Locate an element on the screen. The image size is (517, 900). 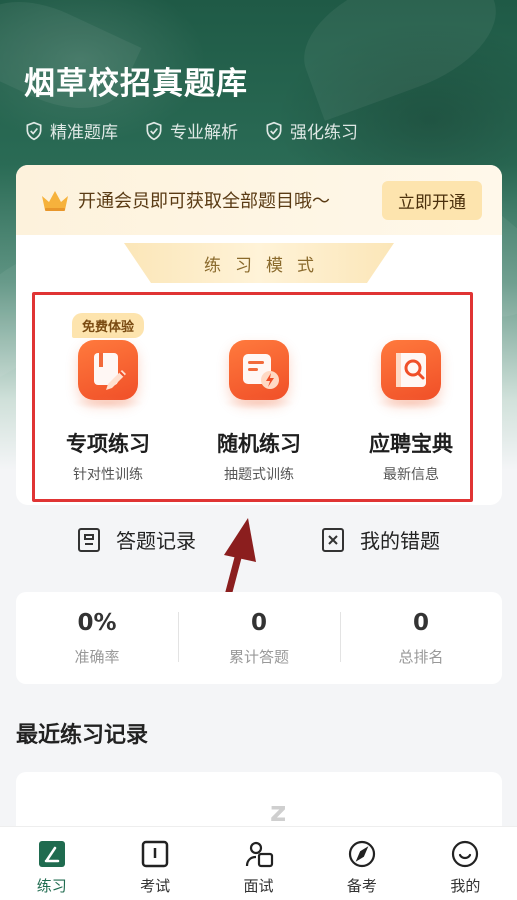
document-bolt-icon is located at coordinates (259, 375).